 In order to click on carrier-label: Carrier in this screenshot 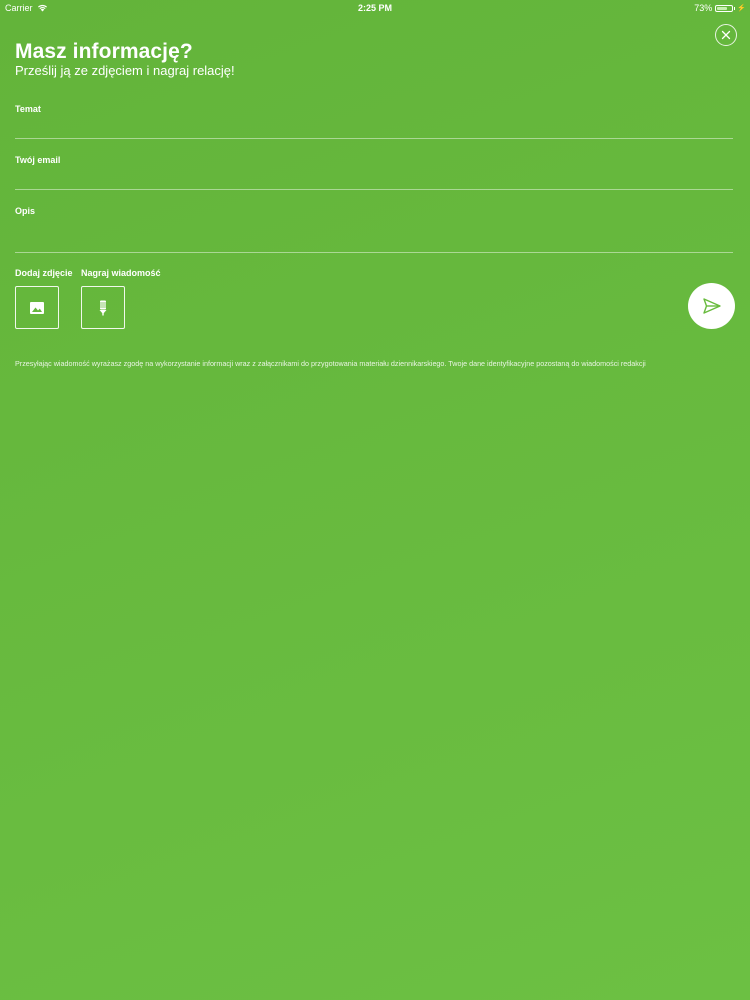, I will do `click(19, 8)`.